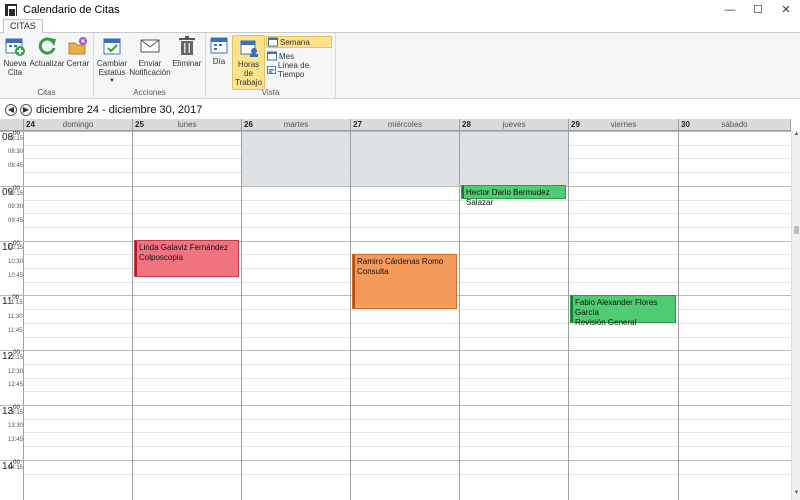 Image resolution: width=800 pixels, height=500 pixels. I want to click on appointment-patient: Fabio Alexander Flores García, so click(616, 307).